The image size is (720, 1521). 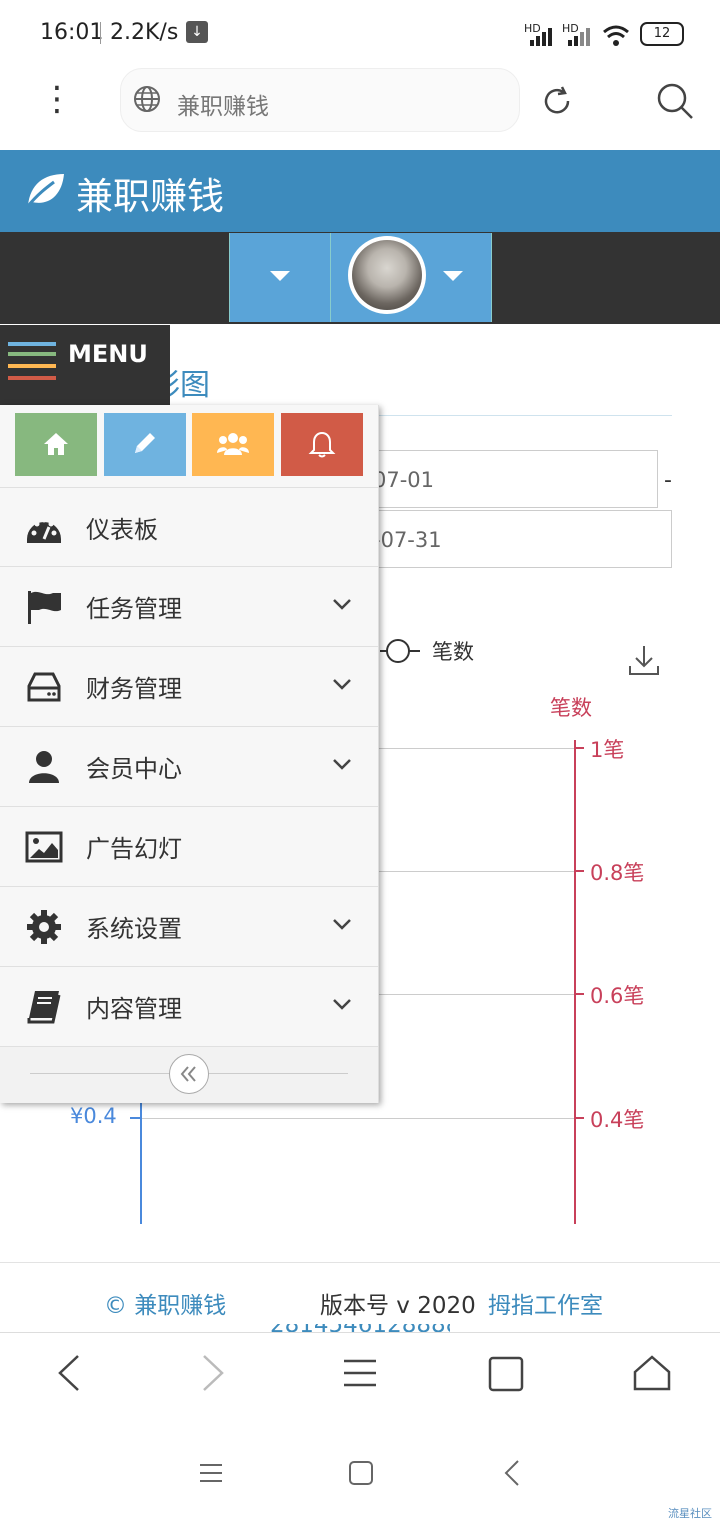 What do you see at coordinates (398, 1306) in the screenshot?
I see `footer-version: 版本号 v 2020` at bounding box center [398, 1306].